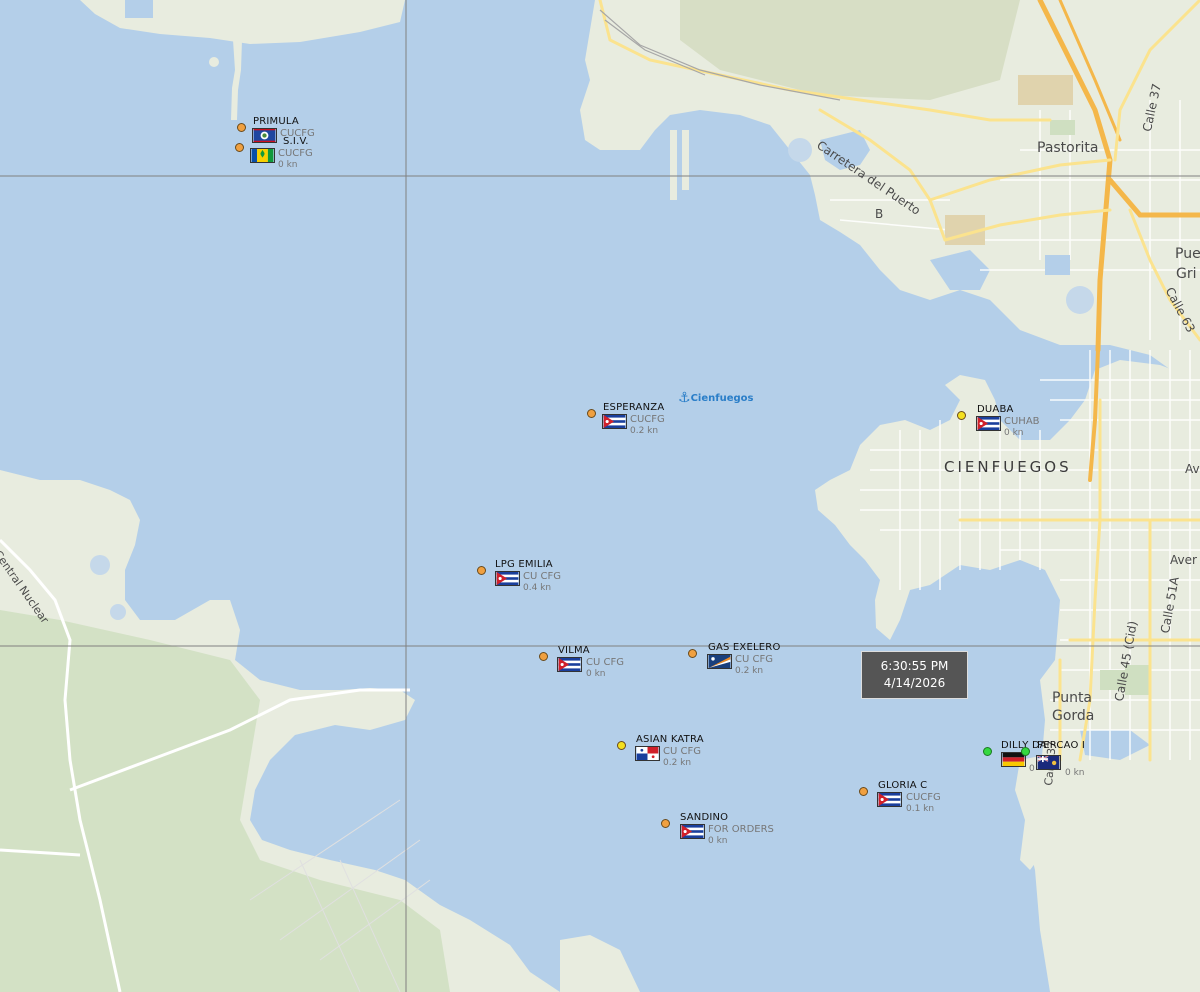  I want to click on label-aver: Aver, so click(1183, 560).